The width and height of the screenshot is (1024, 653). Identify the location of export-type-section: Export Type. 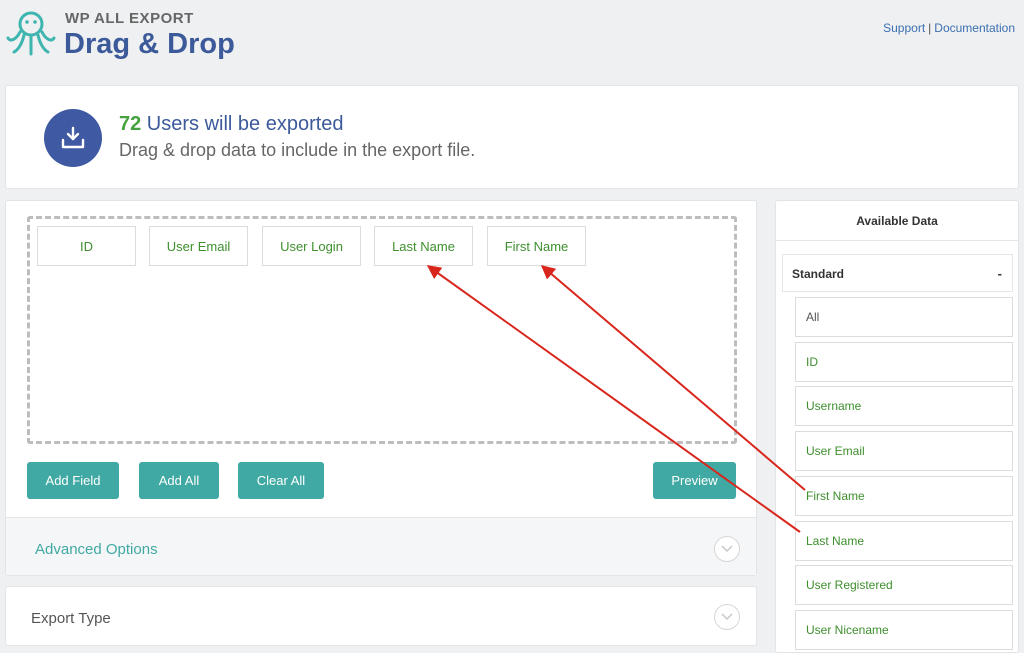
(381, 616).